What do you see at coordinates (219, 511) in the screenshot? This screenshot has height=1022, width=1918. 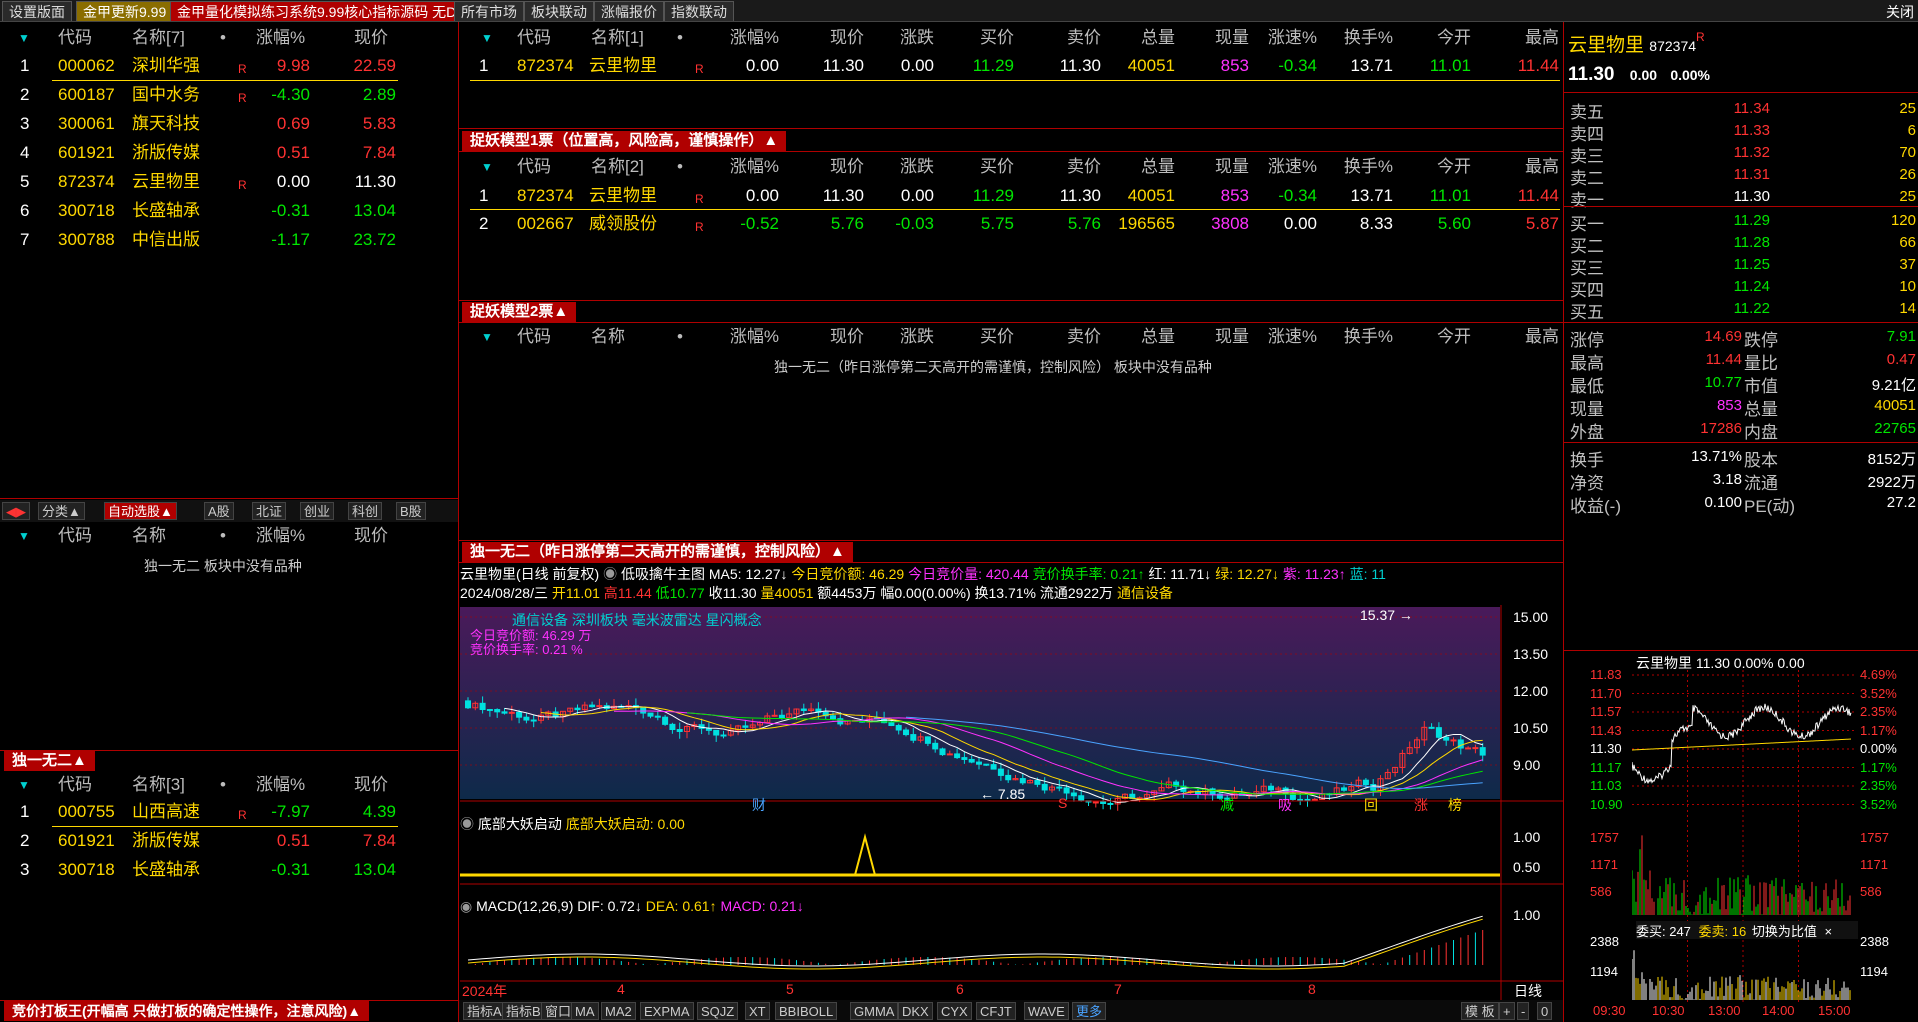 I see `tab-a-share: A股` at bounding box center [219, 511].